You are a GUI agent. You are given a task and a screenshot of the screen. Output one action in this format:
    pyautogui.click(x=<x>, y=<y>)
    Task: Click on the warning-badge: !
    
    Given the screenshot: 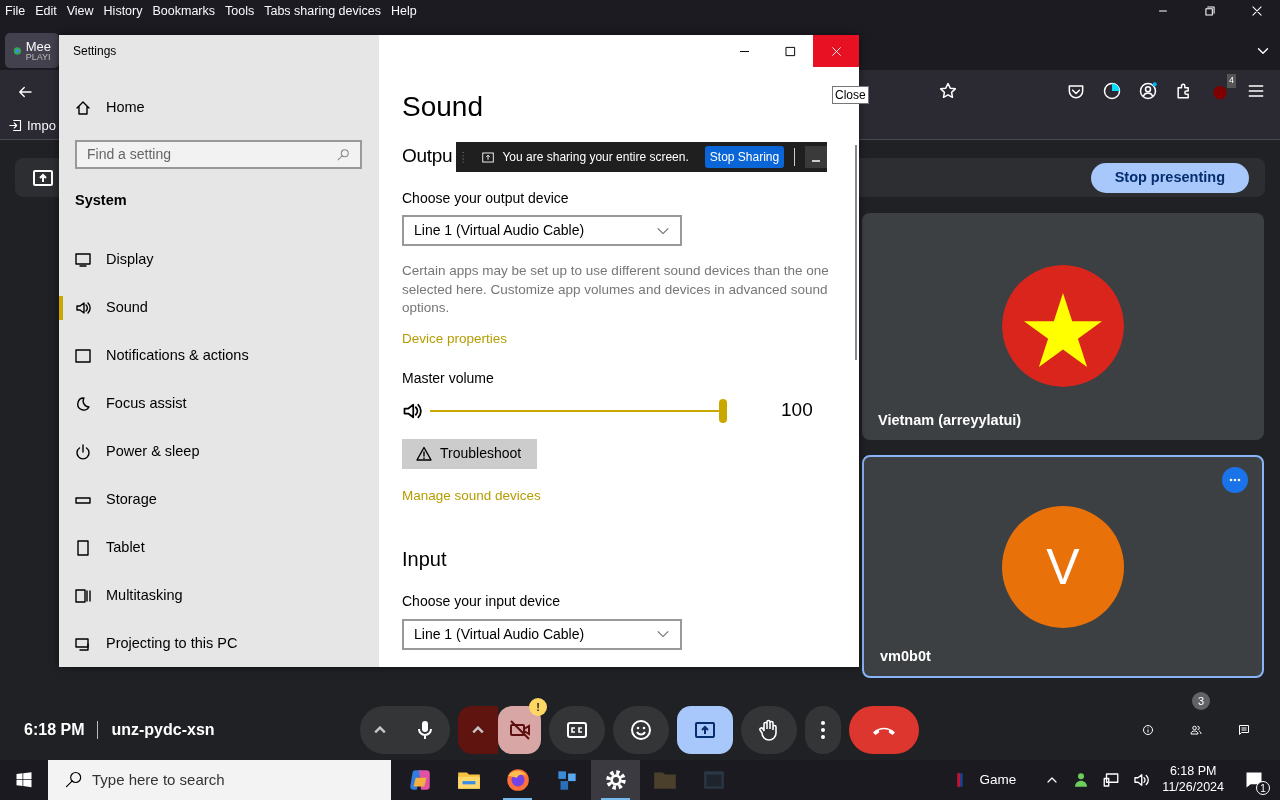 What is the action you would take?
    pyautogui.click(x=538, y=707)
    